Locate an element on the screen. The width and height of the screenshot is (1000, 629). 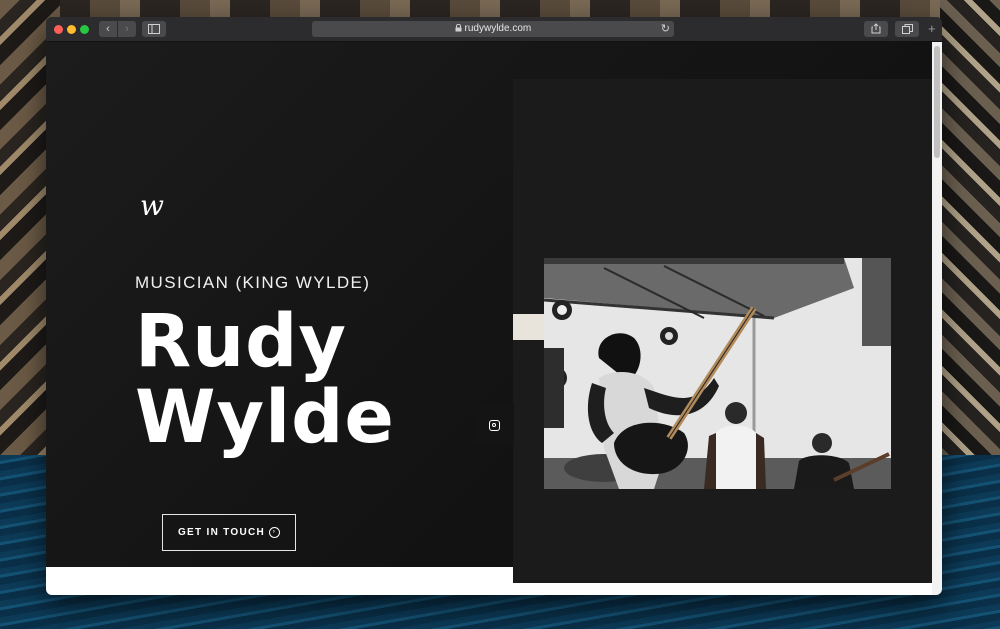
back-button: ‹ is located at coordinates (108, 29).